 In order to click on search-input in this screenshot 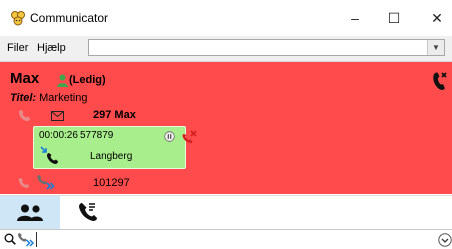, I will do `click(238, 239)`.